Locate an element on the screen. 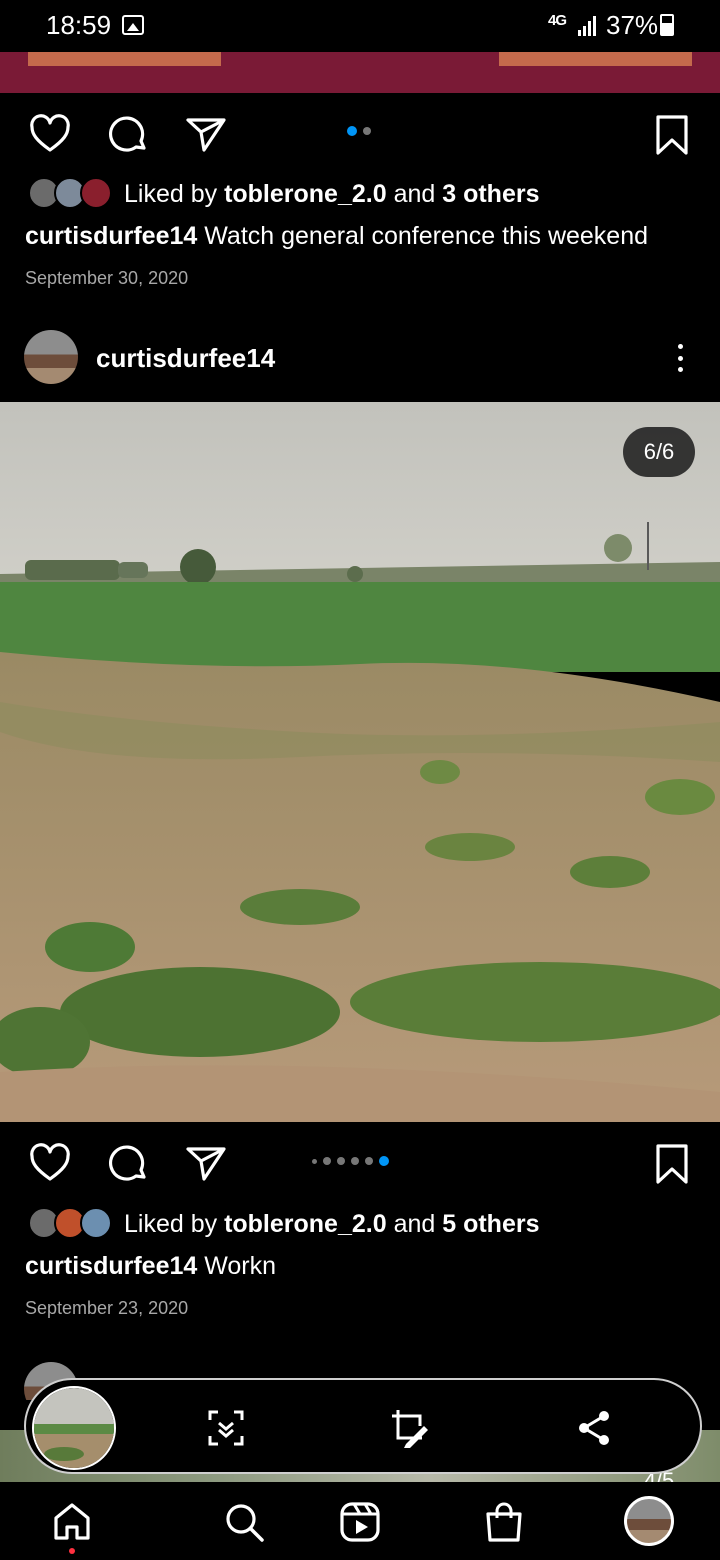  likes-text: Liked by toblerone_2.0 and 3 others is located at coordinates (332, 194).